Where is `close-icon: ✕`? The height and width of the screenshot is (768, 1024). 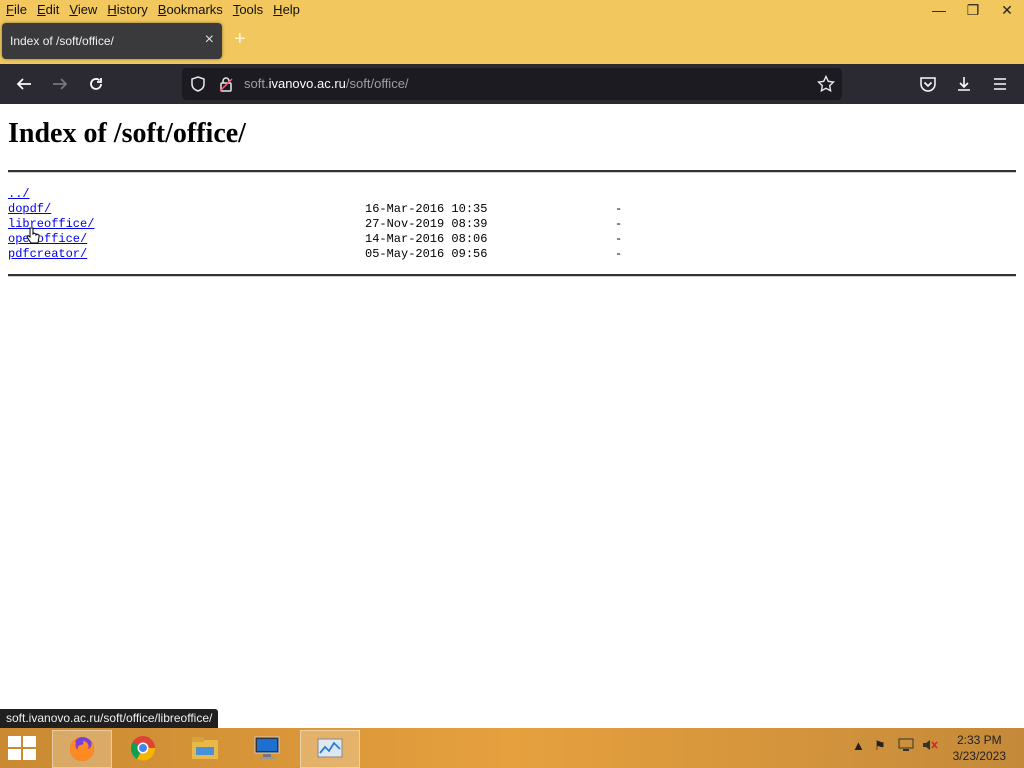 close-icon: ✕ is located at coordinates (1007, 10).